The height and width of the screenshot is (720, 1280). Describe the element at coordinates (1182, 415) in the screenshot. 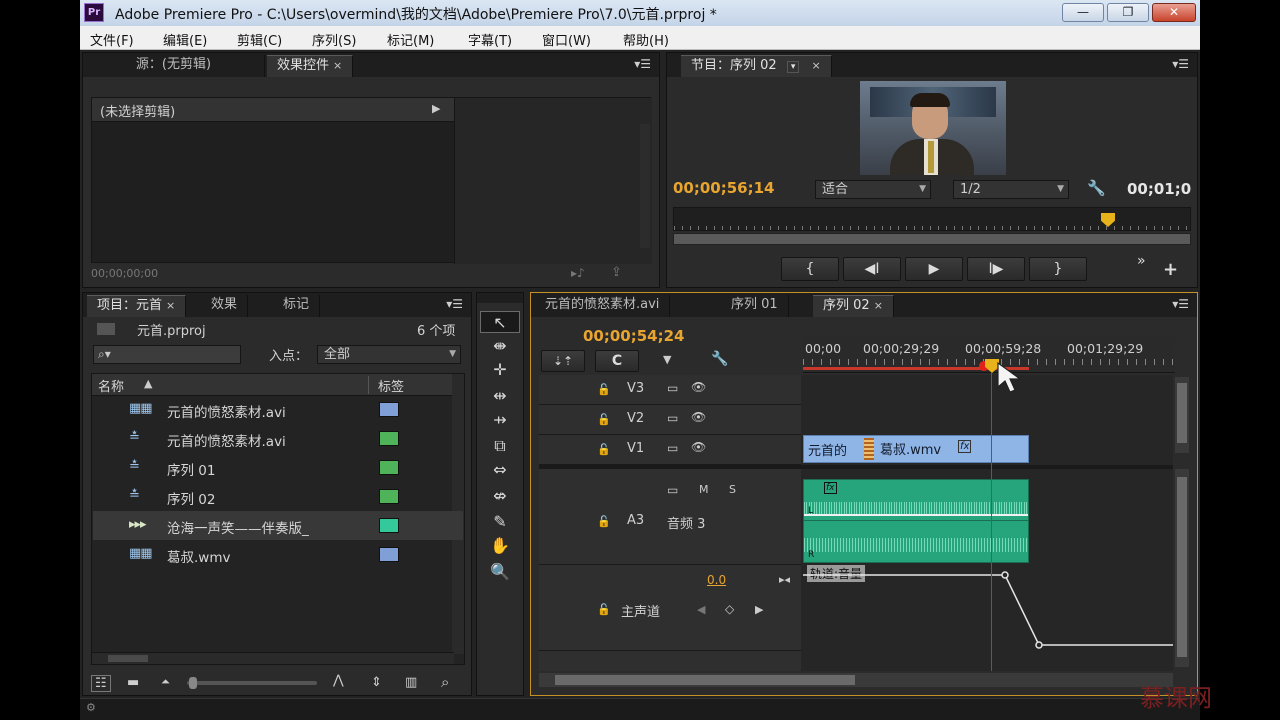

I see `video-scrollbar` at that location.